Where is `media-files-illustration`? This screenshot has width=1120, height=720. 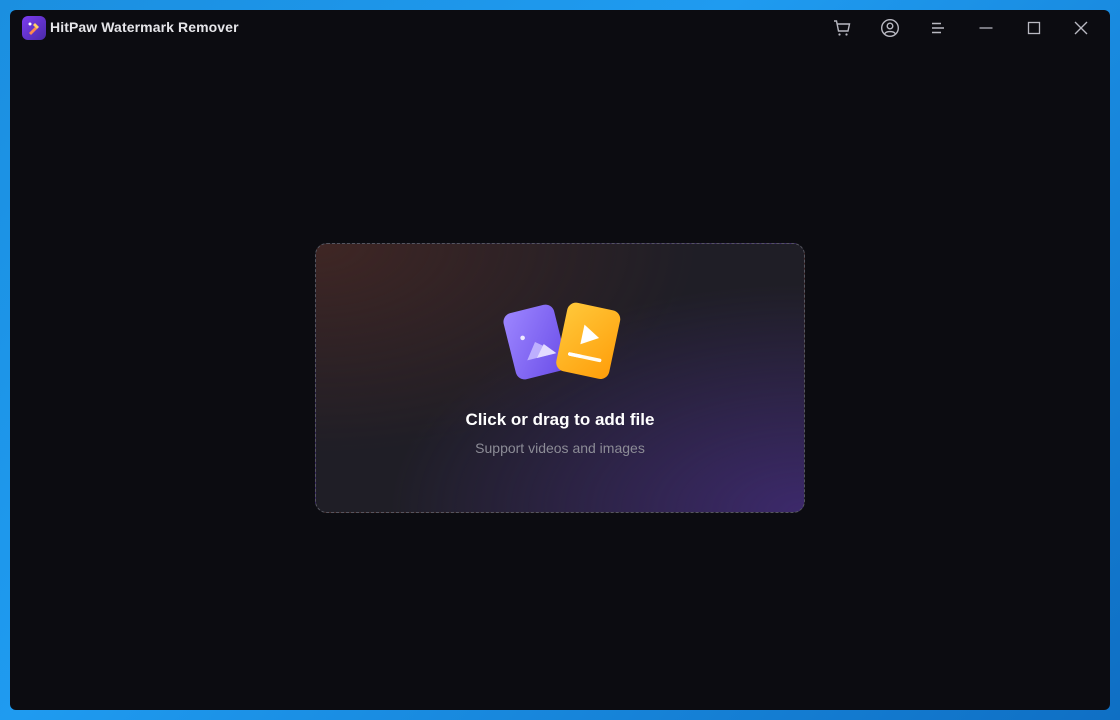
media-files-illustration is located at coordinates (561, 341).